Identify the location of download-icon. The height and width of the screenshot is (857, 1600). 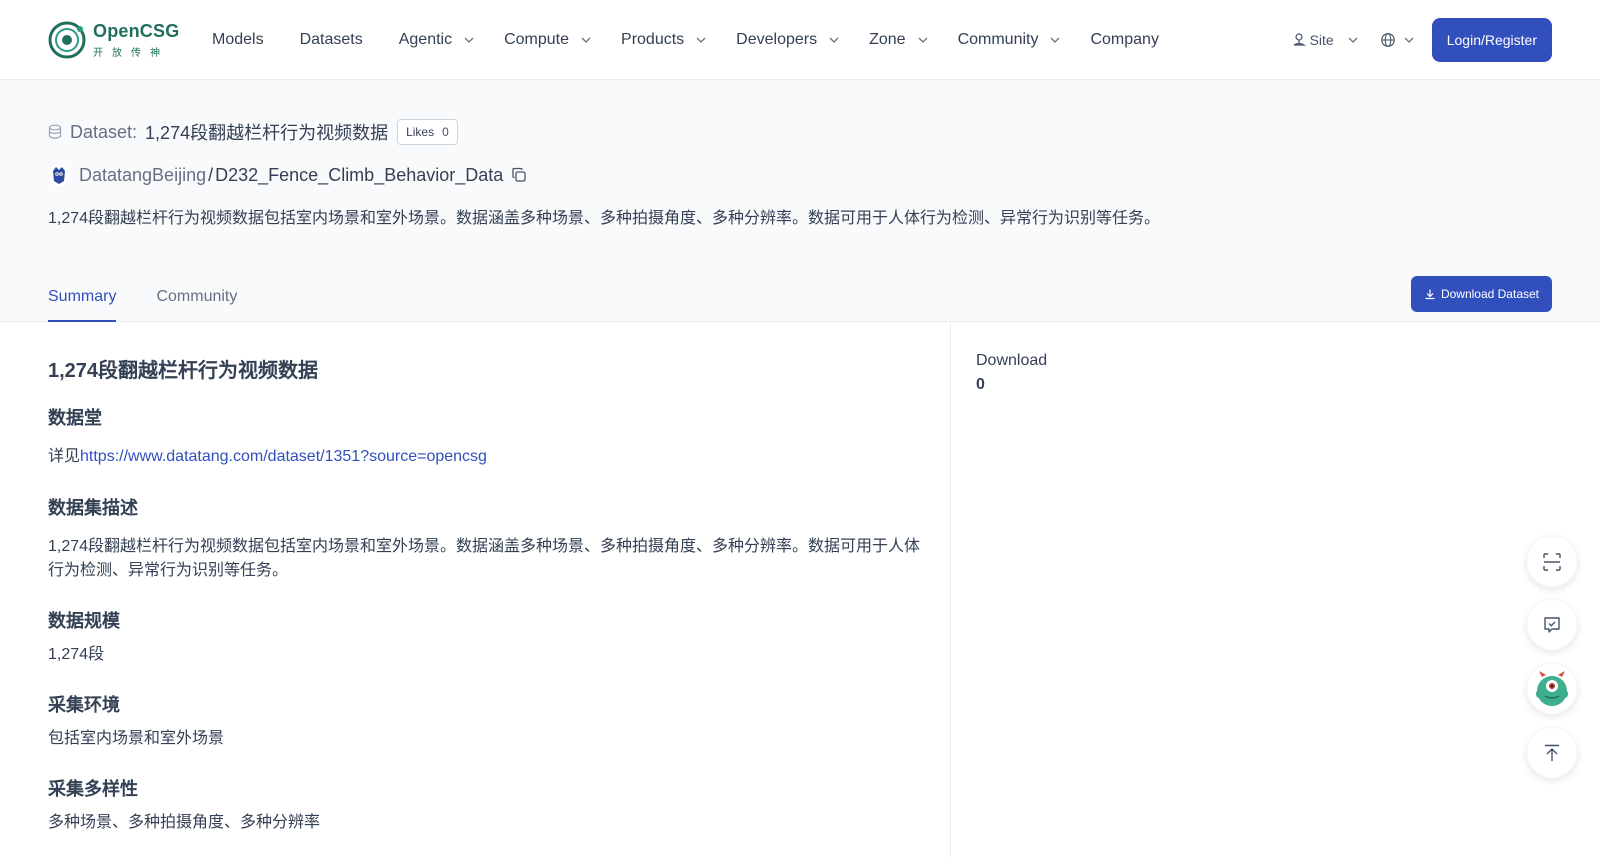
(1430, 294).